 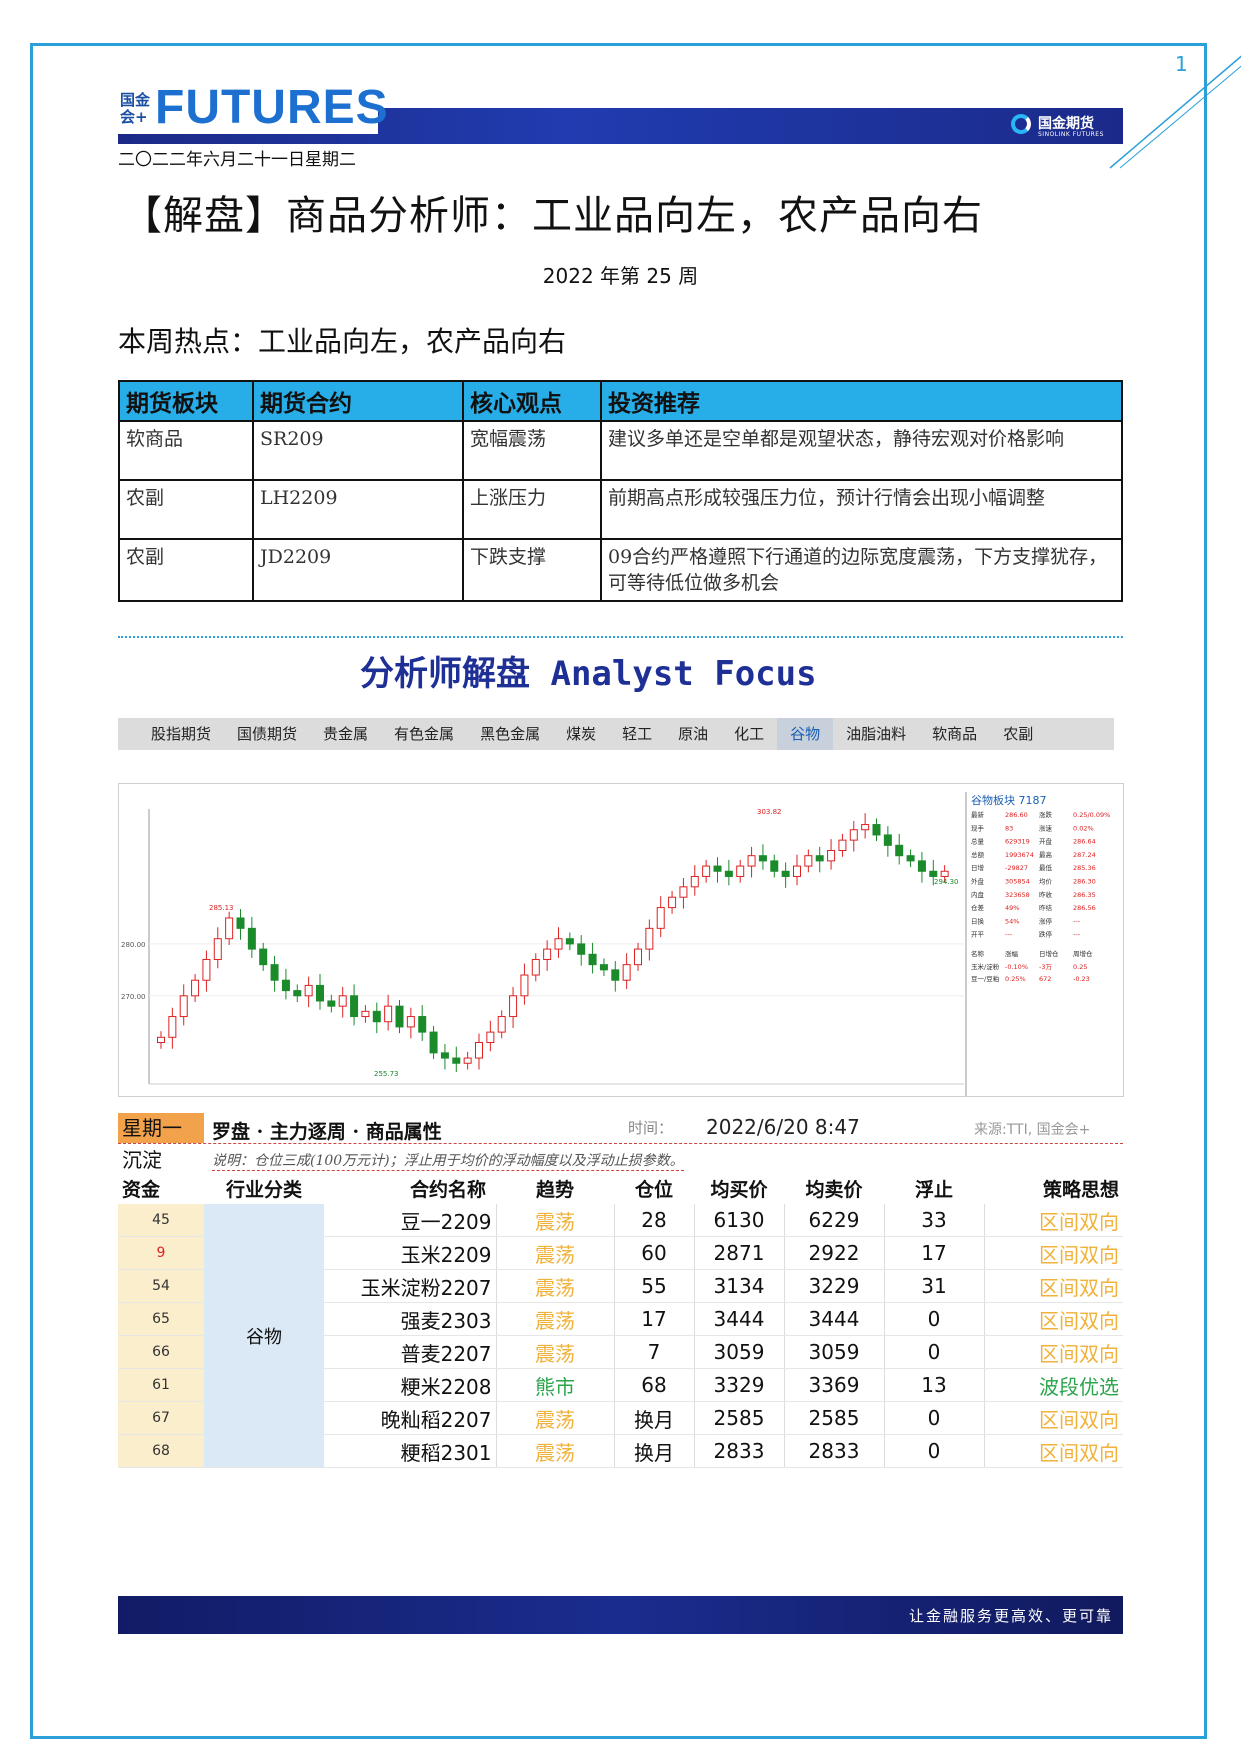 I want to click on panel-subcell: 豆一/豆粕, so click(x=985, y=978).